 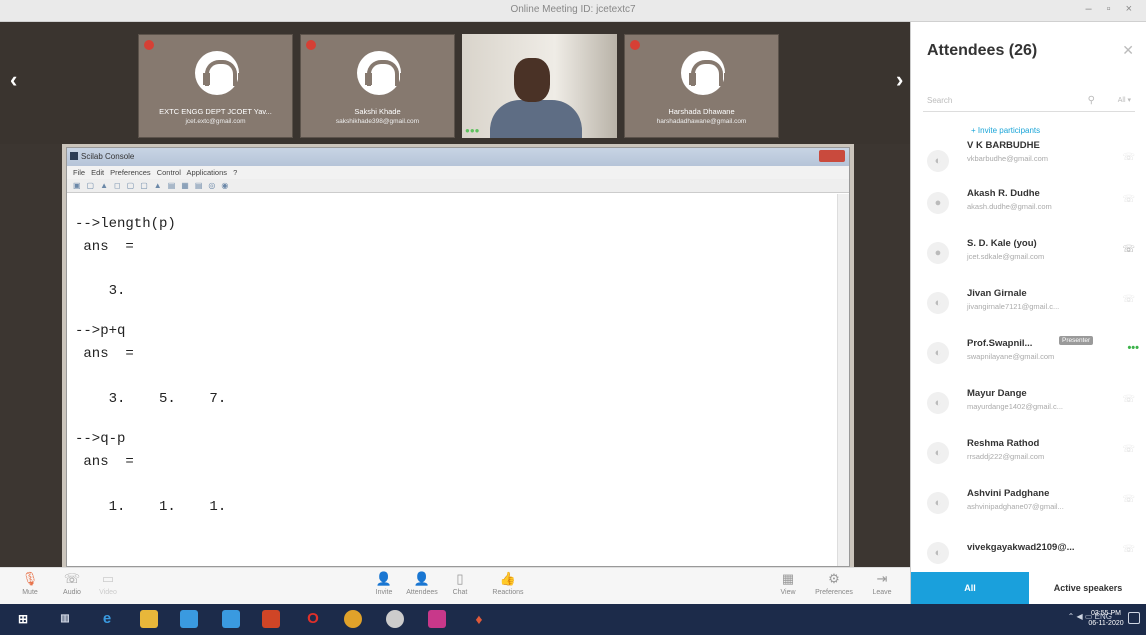 What do you see at coordinates (938, 253) in the screenshot?
I see `user-icon: ●` at bounding box center [938, 253].